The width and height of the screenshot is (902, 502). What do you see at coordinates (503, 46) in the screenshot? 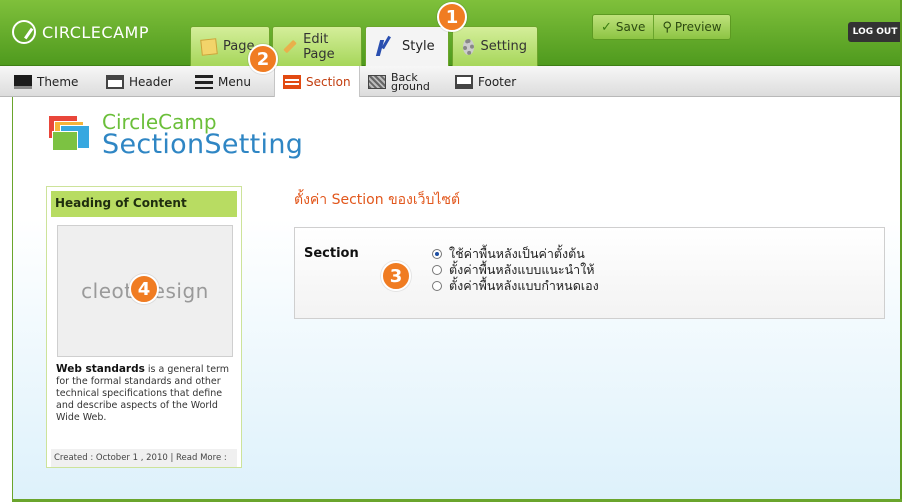
I see `tab-setting-label: Setting` at bounding box center [503, 46].